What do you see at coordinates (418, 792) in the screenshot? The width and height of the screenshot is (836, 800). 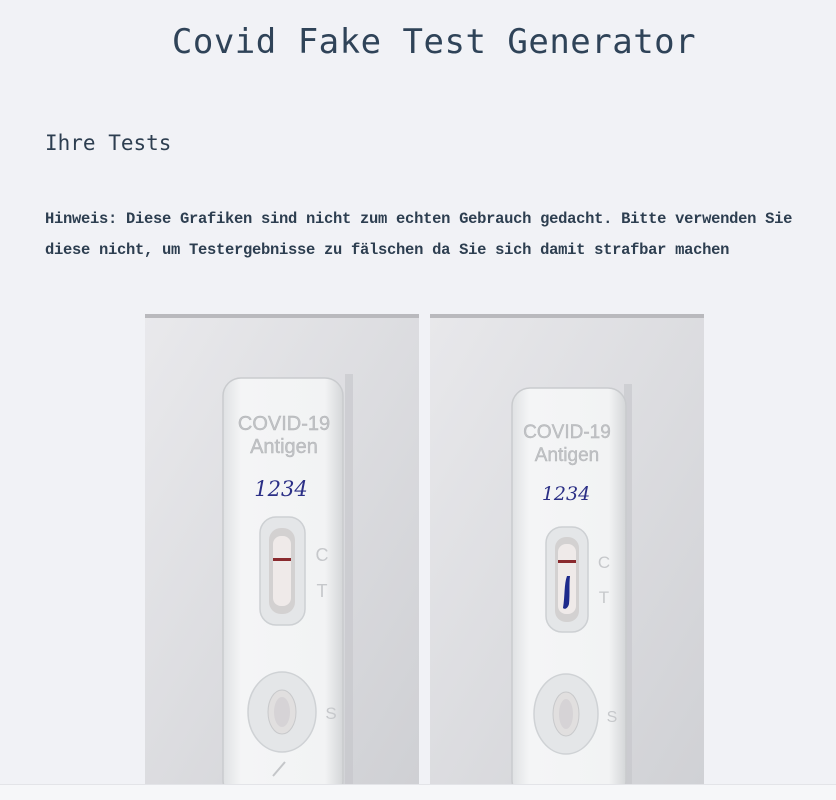 I see `bottom-scroll-area` at bounding box center [418, 792].